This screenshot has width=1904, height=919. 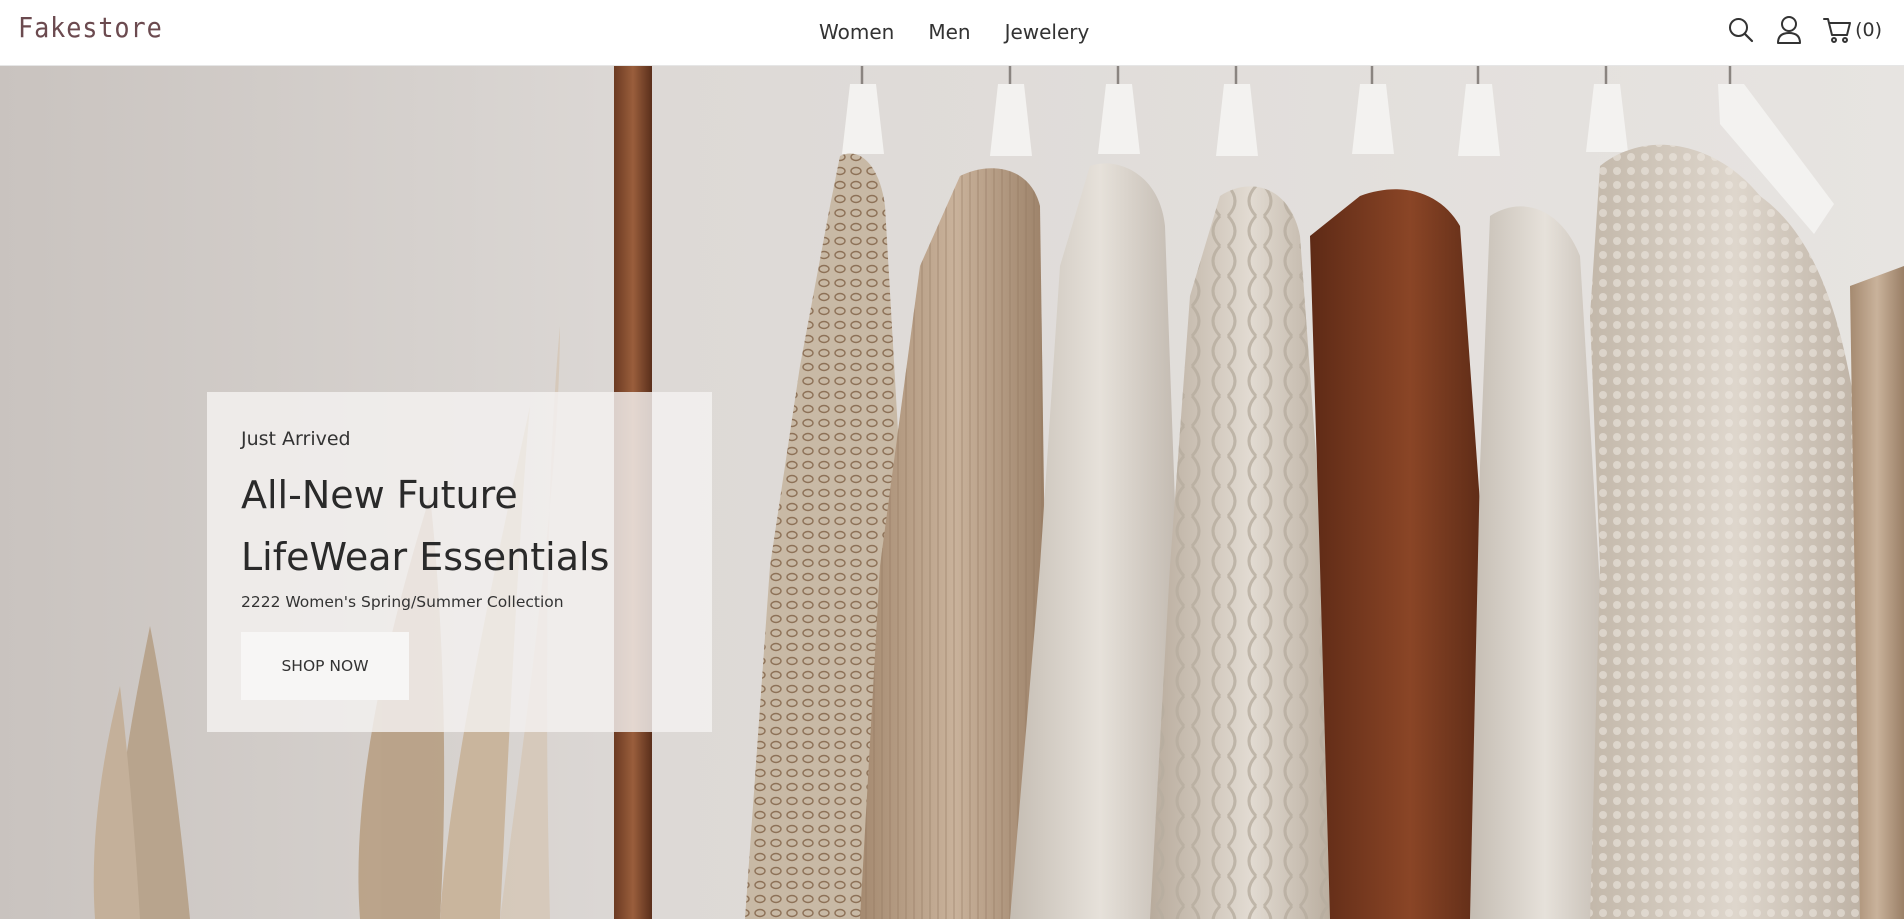 I want to click on brand-logo: Fakestore, so click(x=90, y=27).